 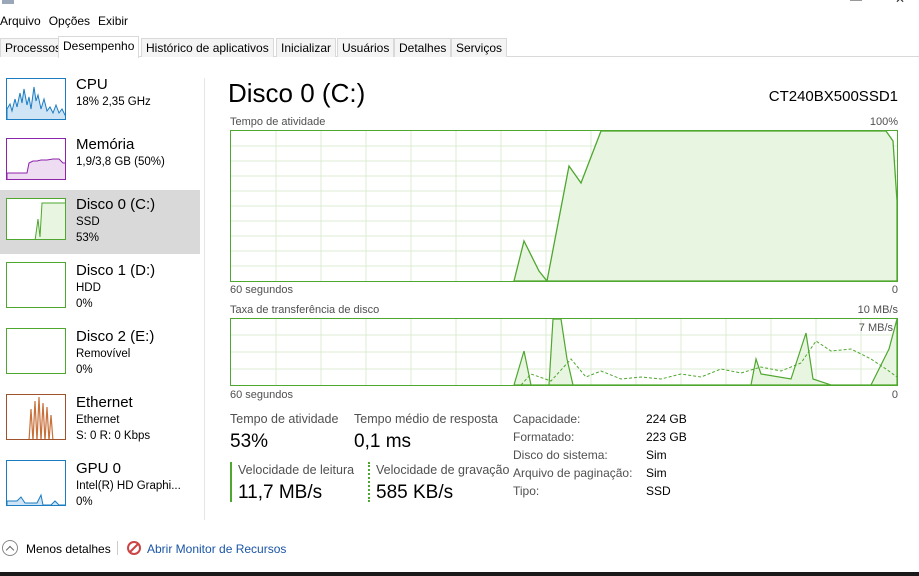 What do you see at coordinates (88, 238) in the screenshot?
I see `sidebar-item-usage: 53%` at bounding box center [88, 238].